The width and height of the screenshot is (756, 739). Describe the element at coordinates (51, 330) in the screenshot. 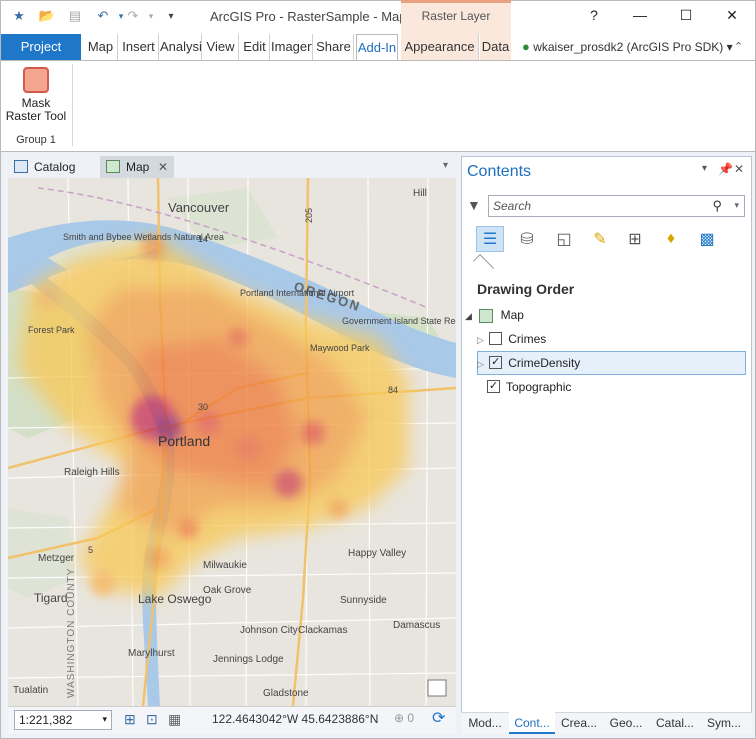

I see `label-forest-park: Forest Park` at that location.